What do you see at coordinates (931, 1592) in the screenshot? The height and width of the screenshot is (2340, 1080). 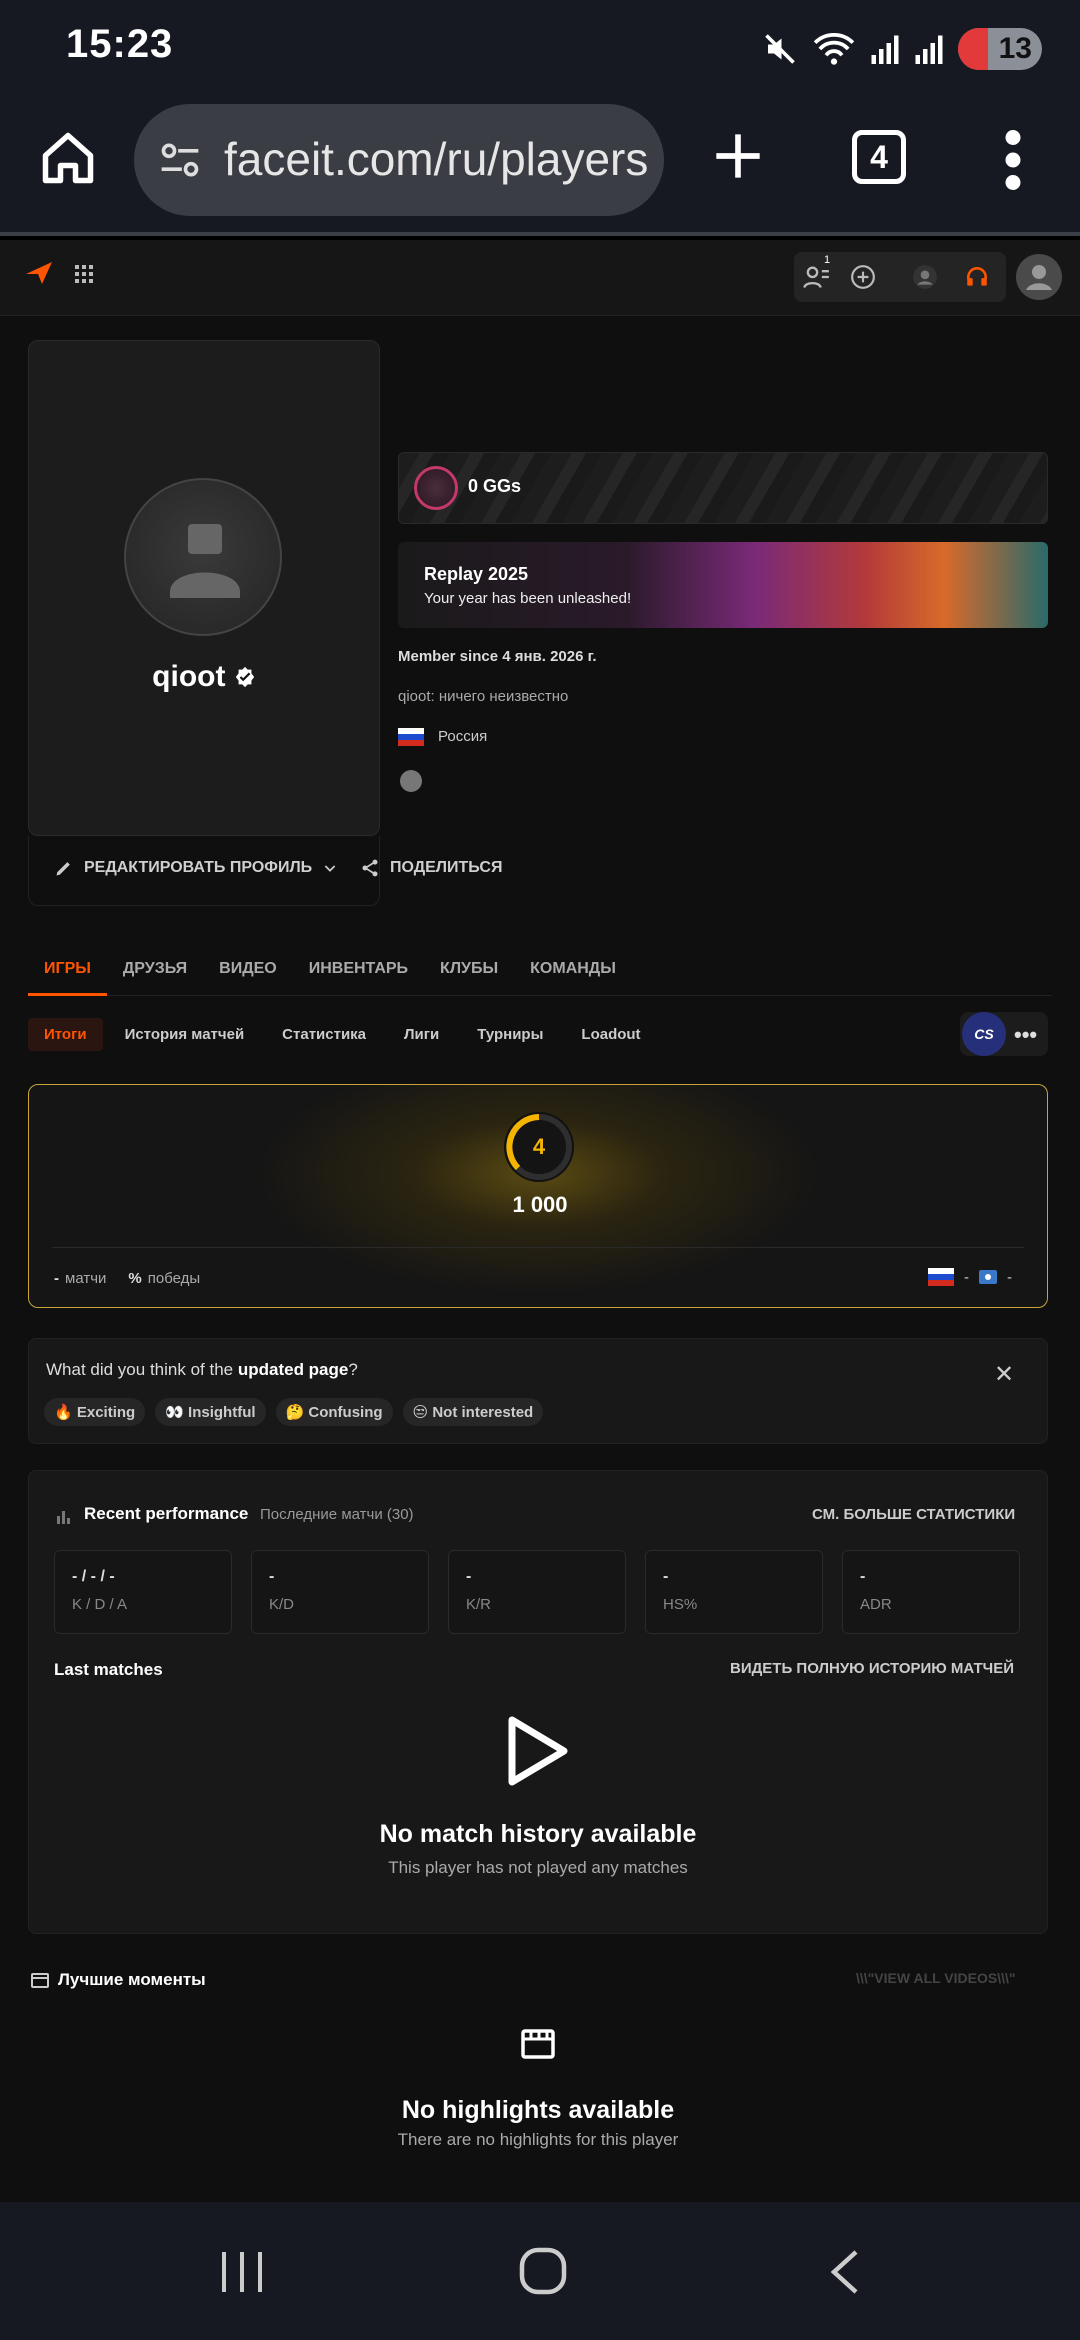 I see `stat-box-adr` at bounding box center [931, 1592].